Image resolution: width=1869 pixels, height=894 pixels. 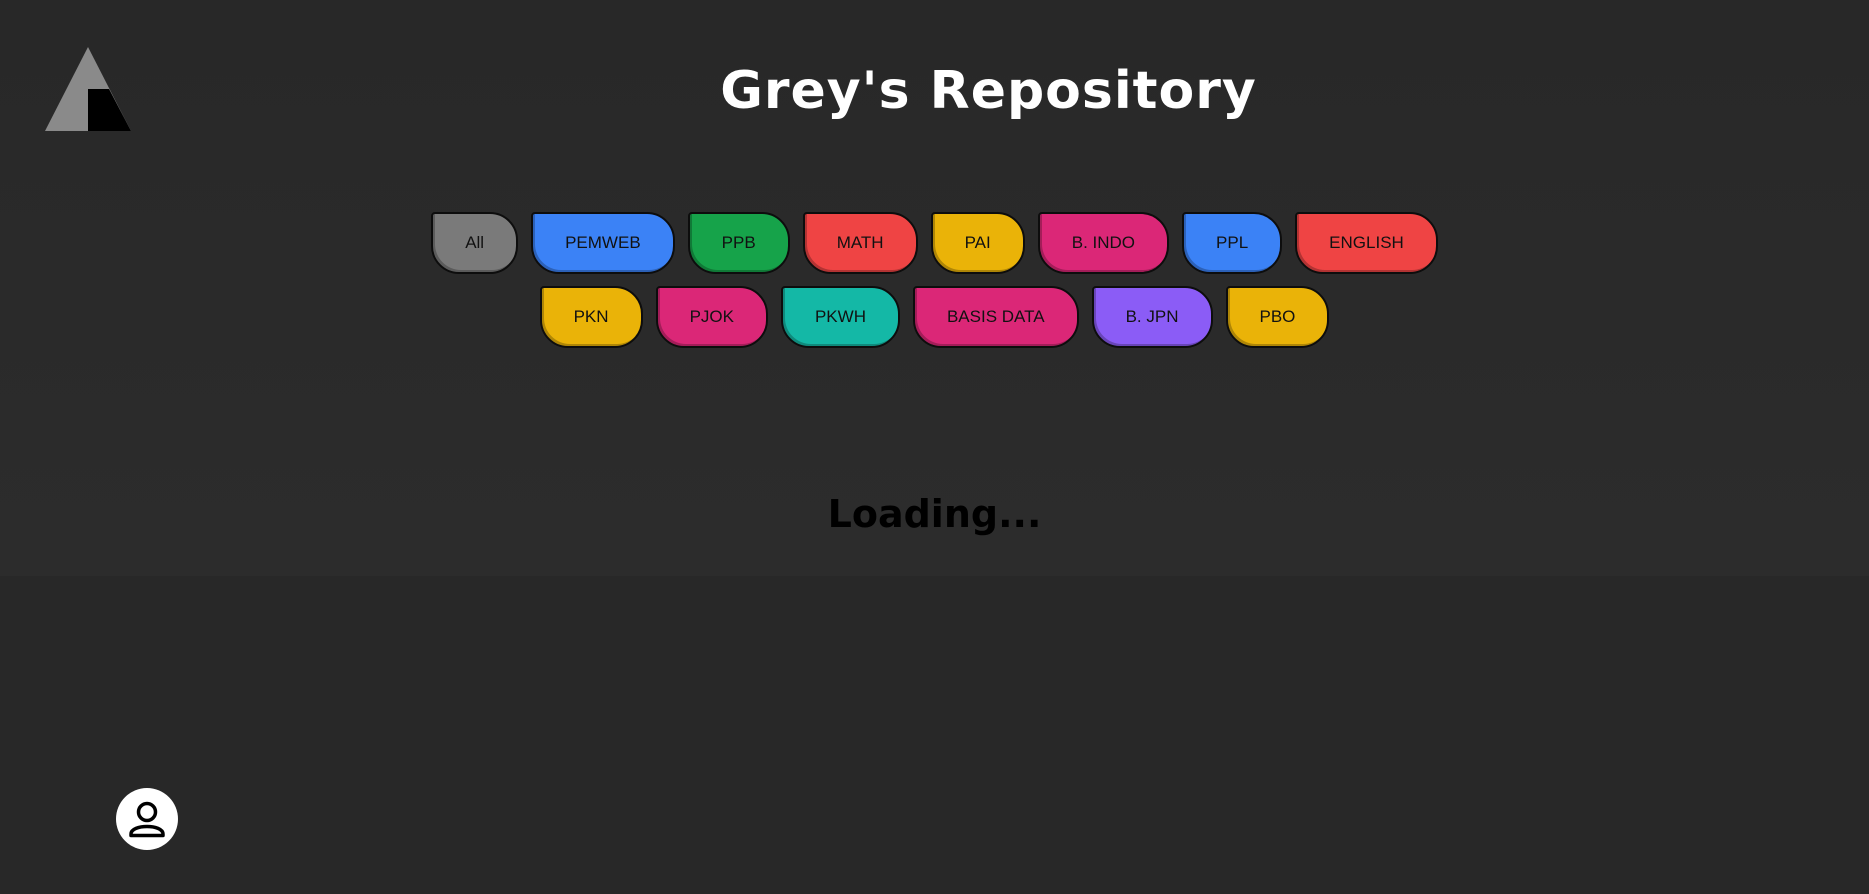 I want to click on page-title: Grey's Repository, so click(x=988, y=91).